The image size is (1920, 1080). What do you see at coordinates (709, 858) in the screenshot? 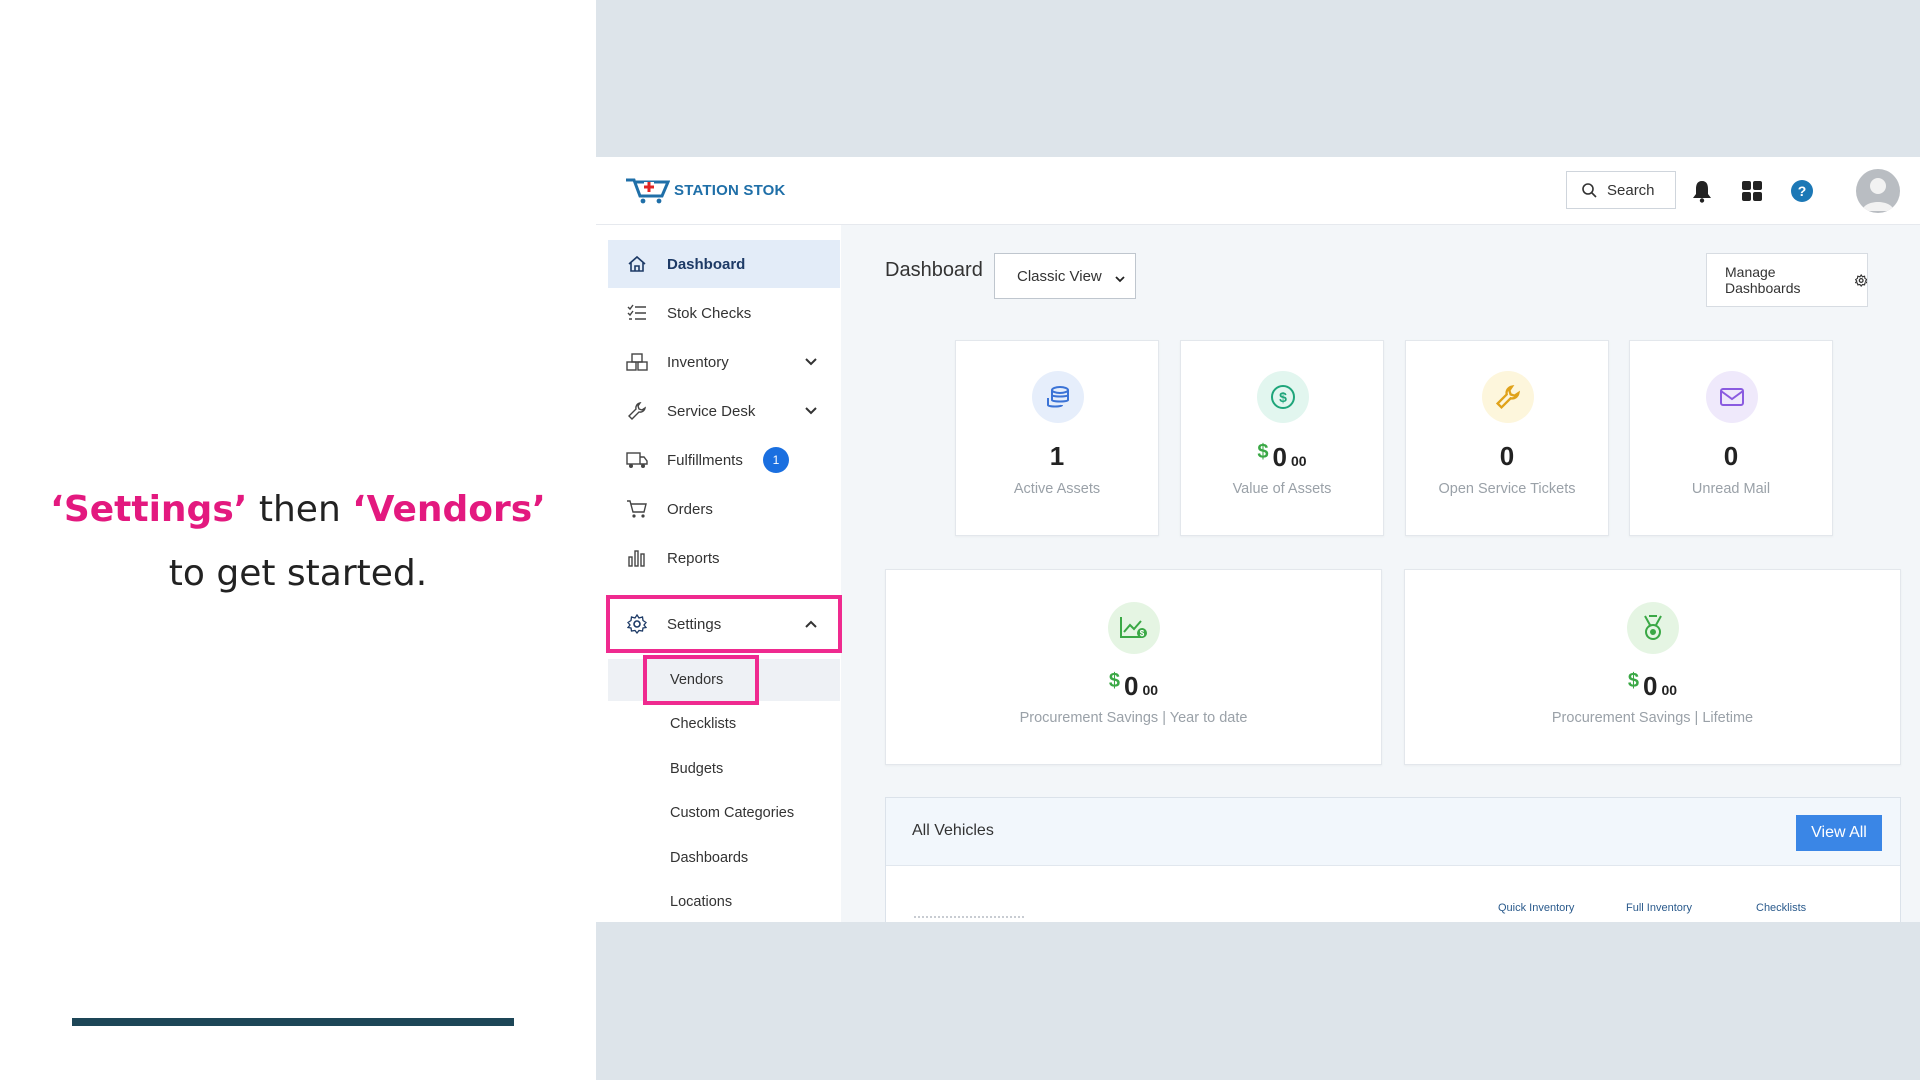
I see `submenu-label-dashboards: Dashboards` at bounding box center [709, 858].